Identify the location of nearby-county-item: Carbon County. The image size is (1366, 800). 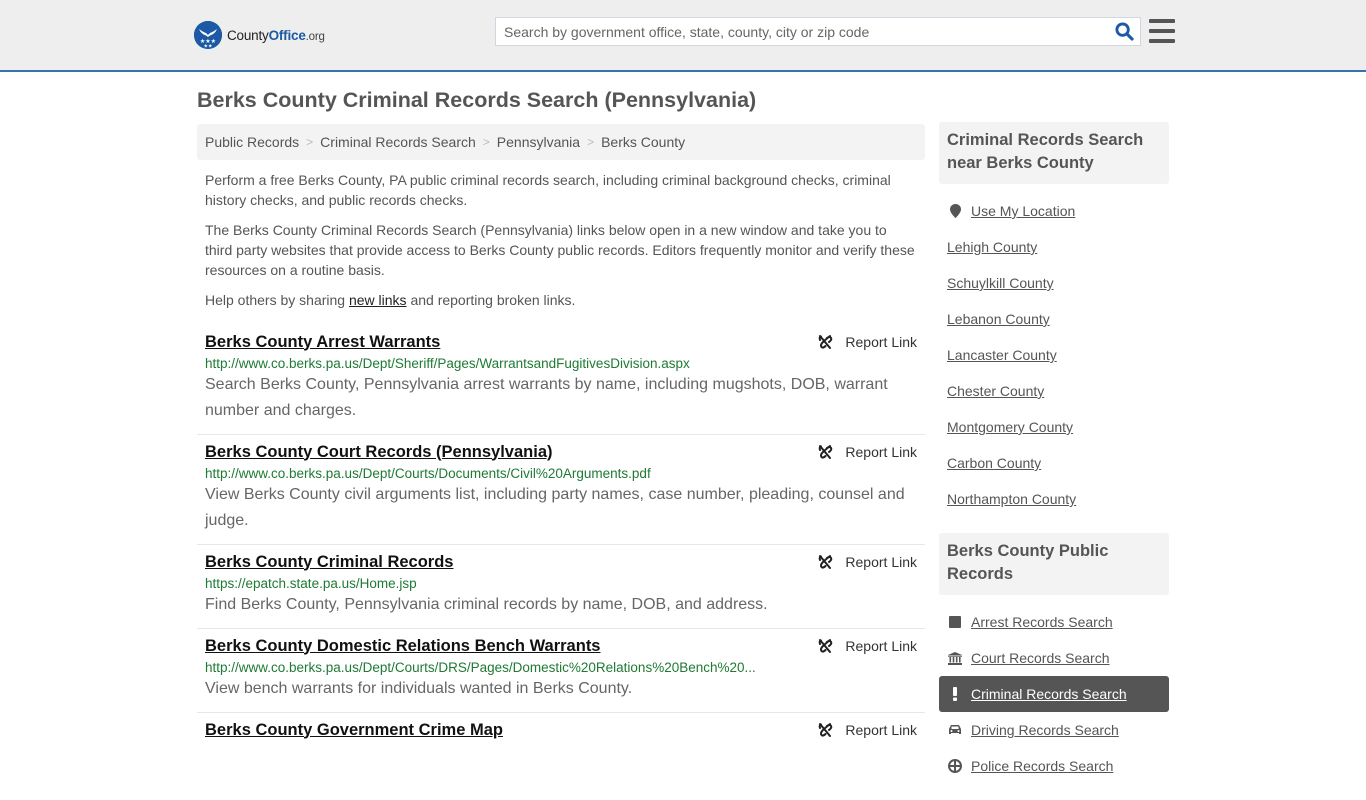
(1054, 463).